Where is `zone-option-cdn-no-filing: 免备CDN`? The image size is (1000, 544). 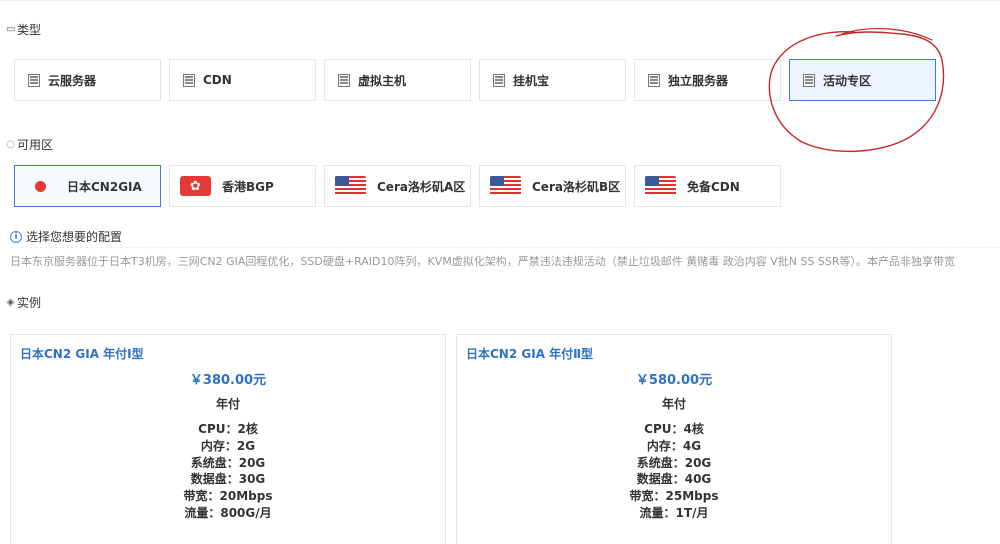
zone-option-cdn-no-filing: 免备CDN is located at coordinates (707, 186).